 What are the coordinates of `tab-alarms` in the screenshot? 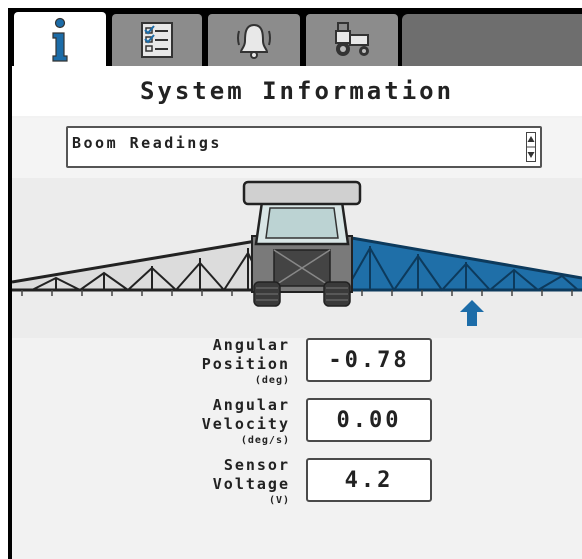 It's located at (254, 39).